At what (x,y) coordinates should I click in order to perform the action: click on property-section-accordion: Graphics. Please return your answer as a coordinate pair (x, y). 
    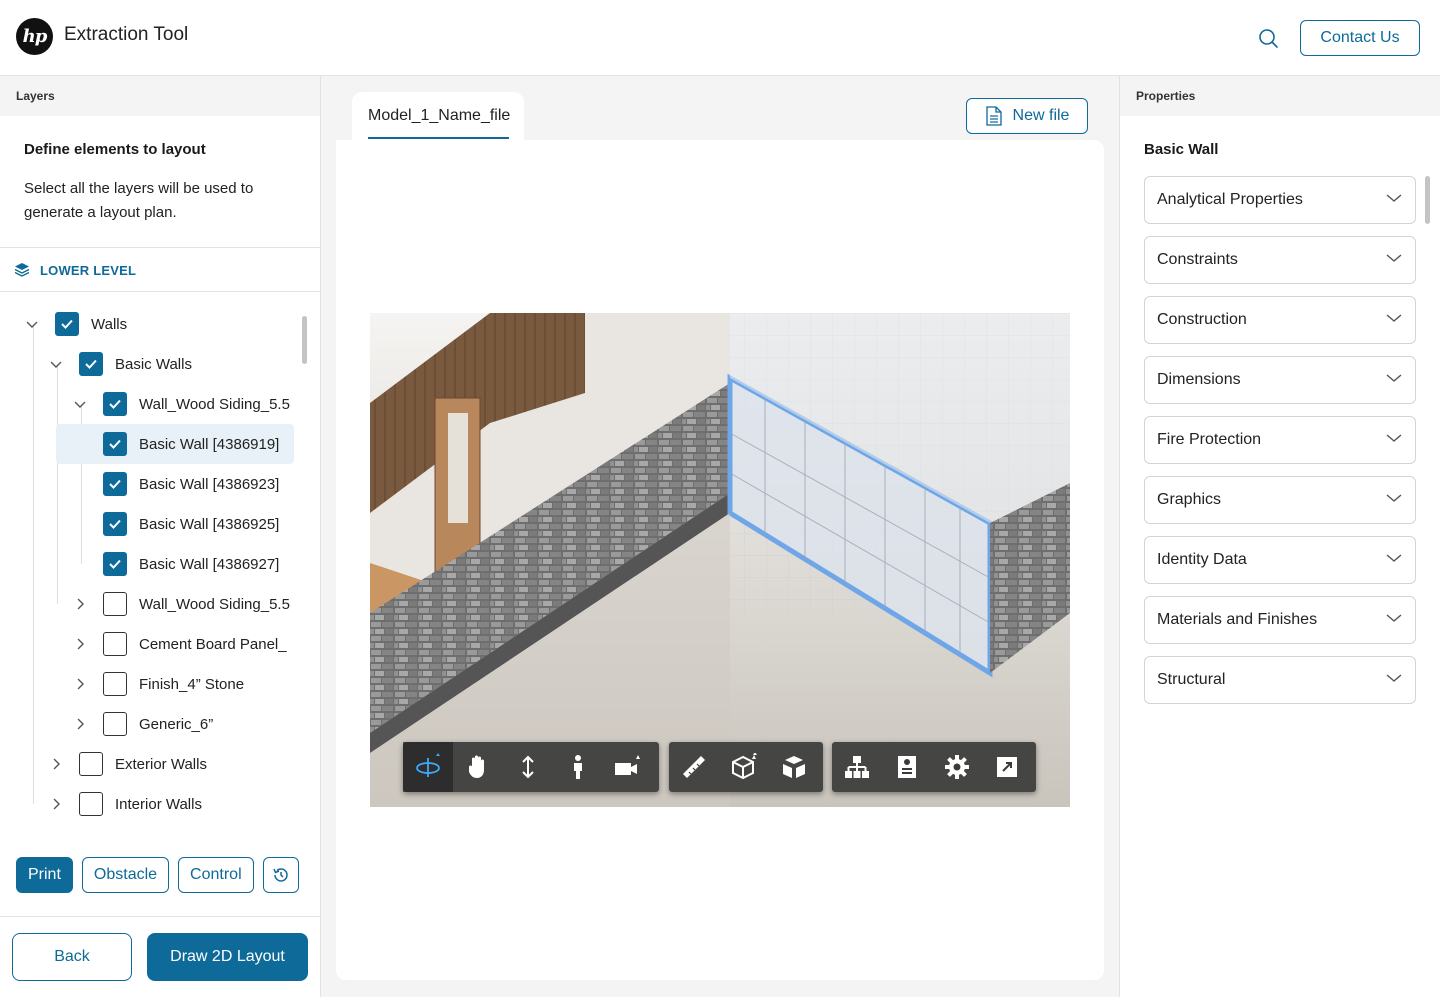
    Looking at the image, I should click on (1280, 500).